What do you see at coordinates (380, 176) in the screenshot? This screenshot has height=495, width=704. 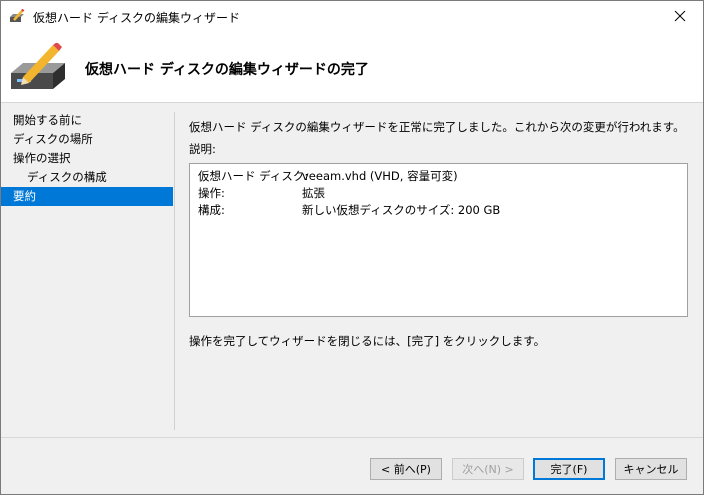 I see `detail-value: veeam.vhd (VHD, 容量可変)` at bounding box center [380, 176].